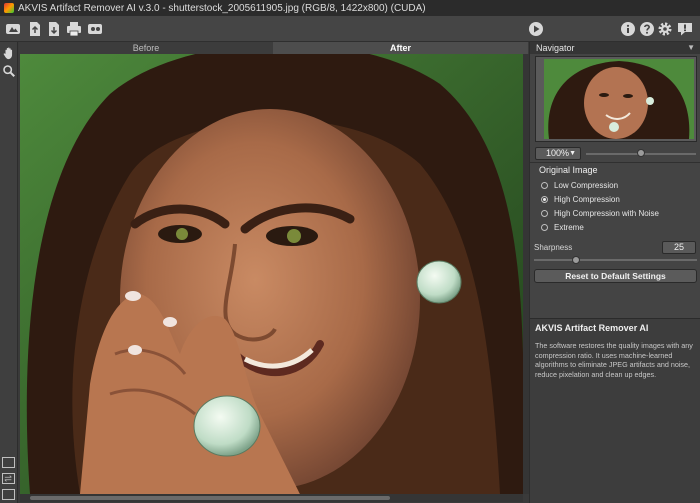 The image size is (700, 503). What do you see at coordinates (9, 8) in the screenshot?
I see `app-logo-icon` at bounding box center [9, 8].